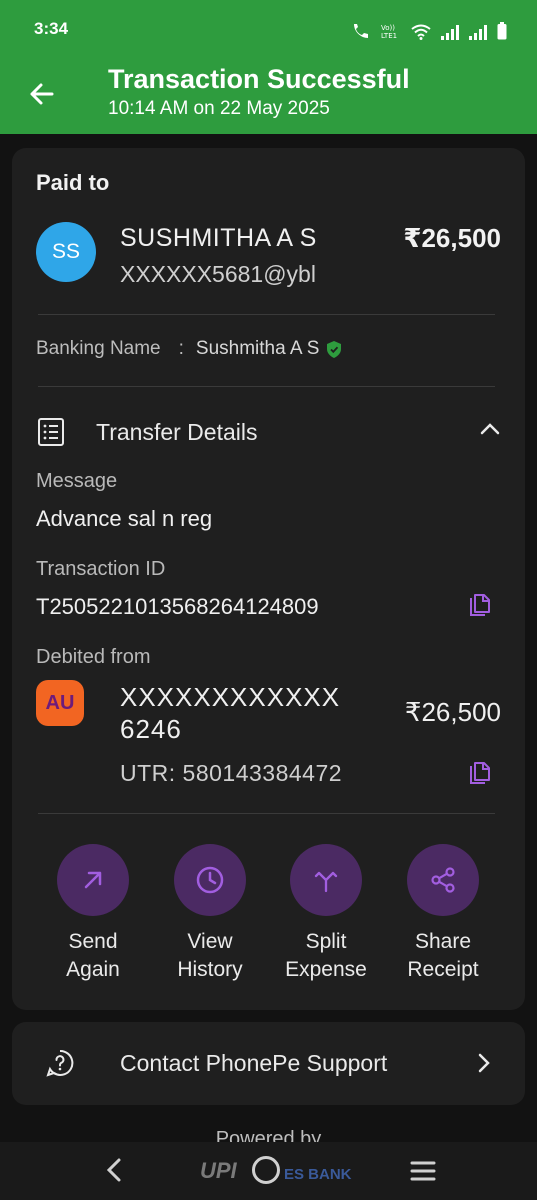  I want to click on send-again-label: Send Again, so click(93, 955).